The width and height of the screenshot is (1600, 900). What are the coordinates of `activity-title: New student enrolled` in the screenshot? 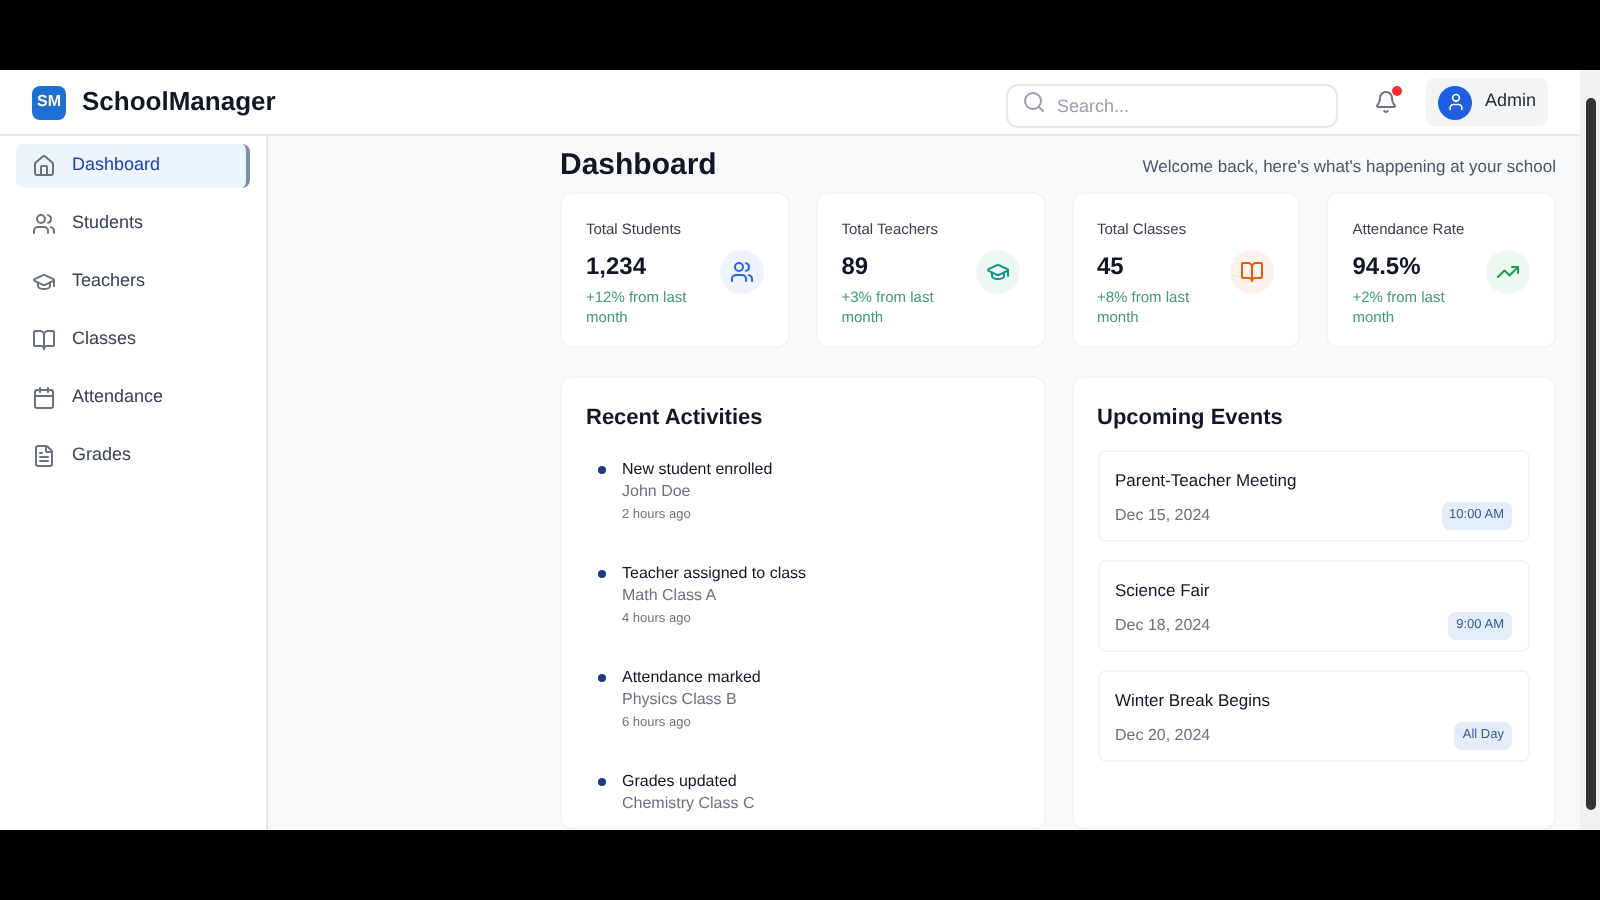 It's located at (697, 469).